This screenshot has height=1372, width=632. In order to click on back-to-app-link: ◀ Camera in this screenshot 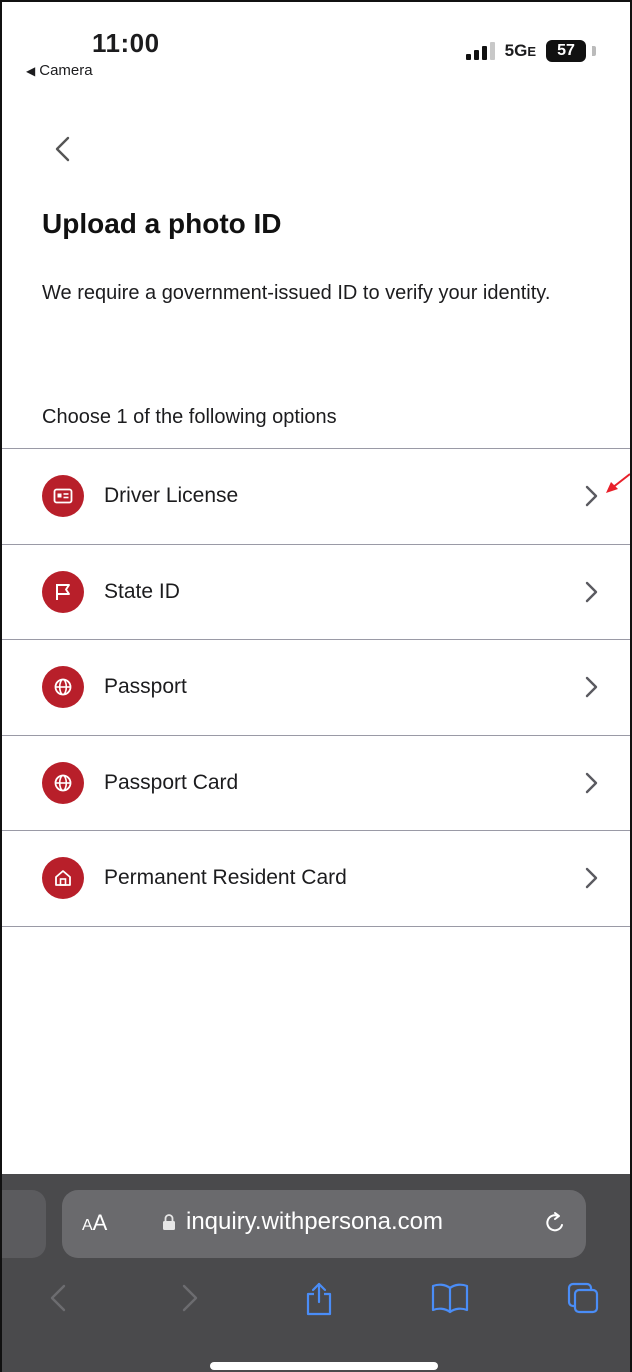, I will do `click(59, 70)`.